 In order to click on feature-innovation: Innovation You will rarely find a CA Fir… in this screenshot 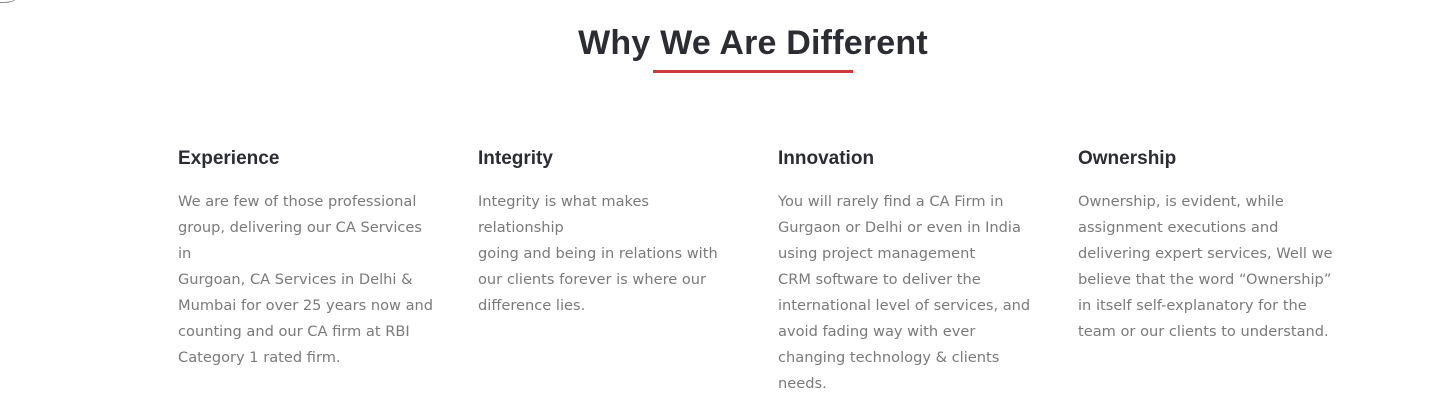, I will do `click(909, 271)`.